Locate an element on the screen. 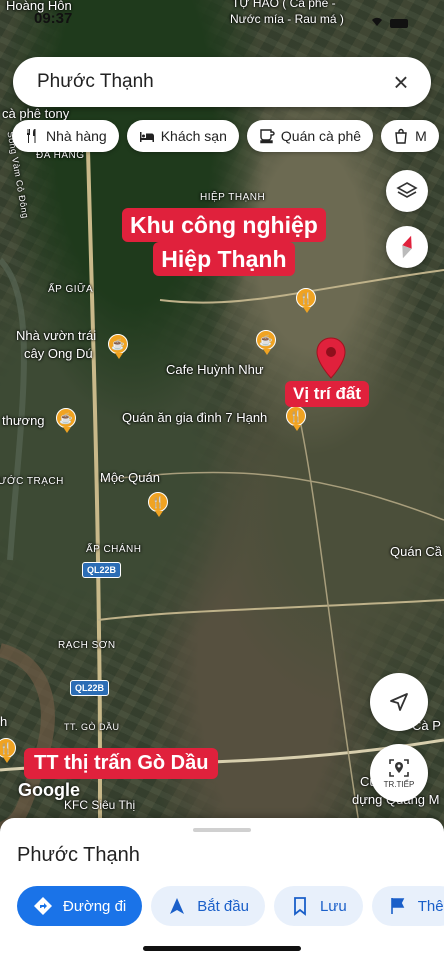 This screenshot has height=960, width=444. callout-text: Khu công nghiệp is located at coordinates (224, 225).